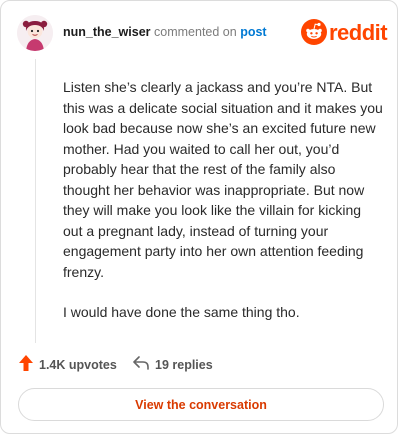 The width and height of the screenshot is (400, 436). Describe the element at coordinates (184, 365) in the screenshot. I see `replies-count: 19 replies` at that location.